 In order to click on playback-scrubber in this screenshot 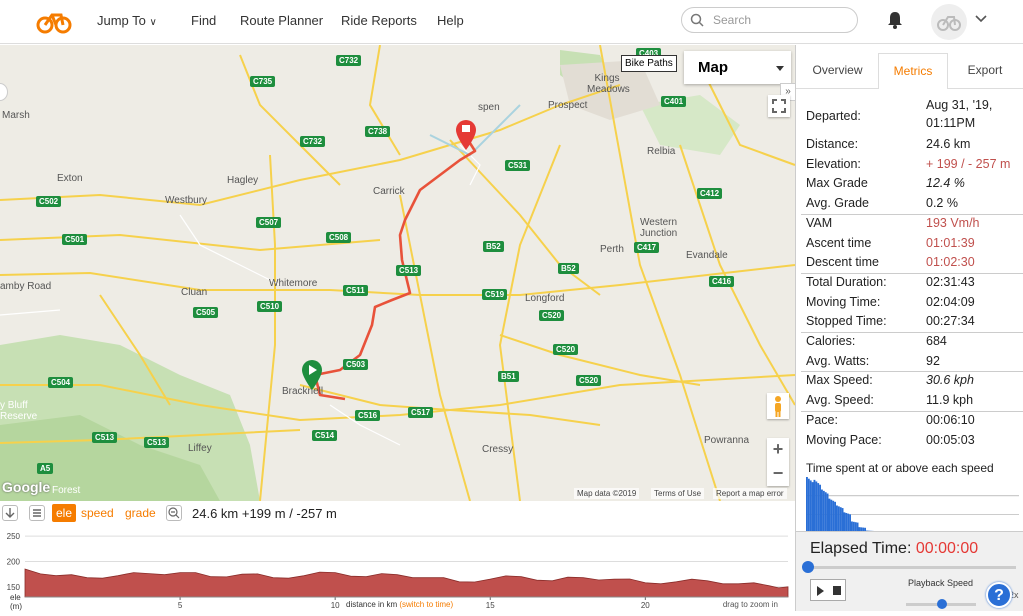, I will do `click(910, 567)`.